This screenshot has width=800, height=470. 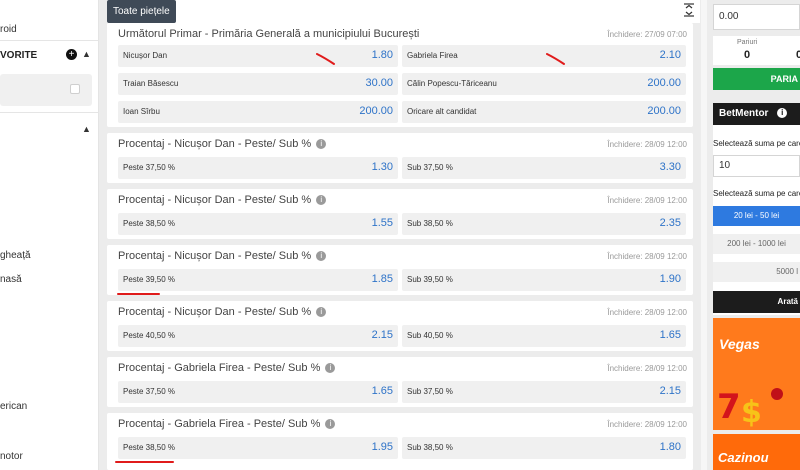 What do you see at coordinates (151, 83) in the screenshot?
I see `selection-name: Traian Băsescu` at bounding box center [151, 83].